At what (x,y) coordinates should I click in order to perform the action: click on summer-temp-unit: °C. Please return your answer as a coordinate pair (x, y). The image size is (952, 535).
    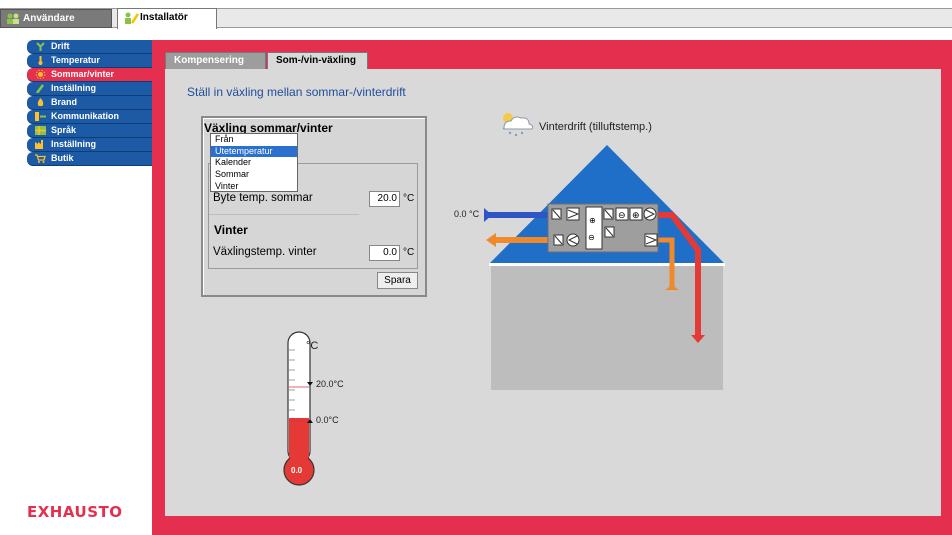
    Looking at the image, I should click on (409, 198).